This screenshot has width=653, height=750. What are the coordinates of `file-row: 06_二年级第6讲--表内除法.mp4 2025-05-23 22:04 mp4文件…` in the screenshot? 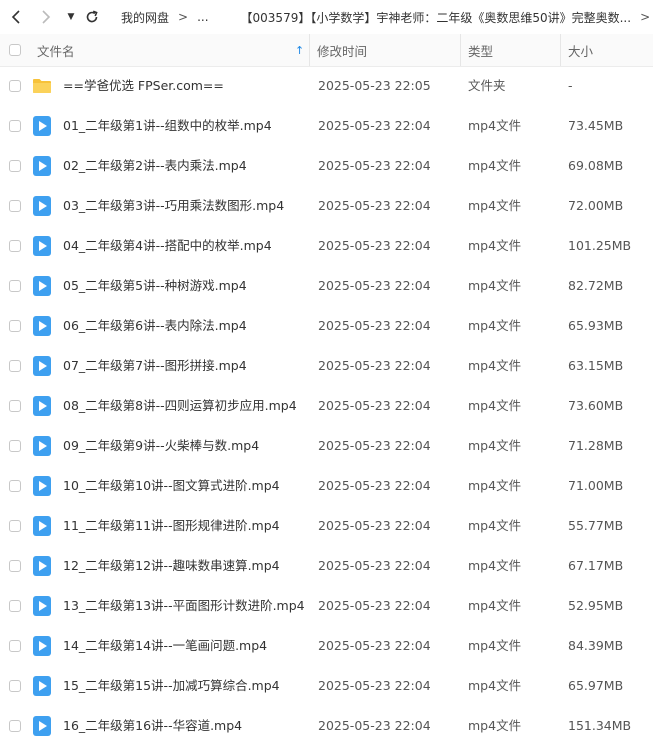 It's located at (326, 326).